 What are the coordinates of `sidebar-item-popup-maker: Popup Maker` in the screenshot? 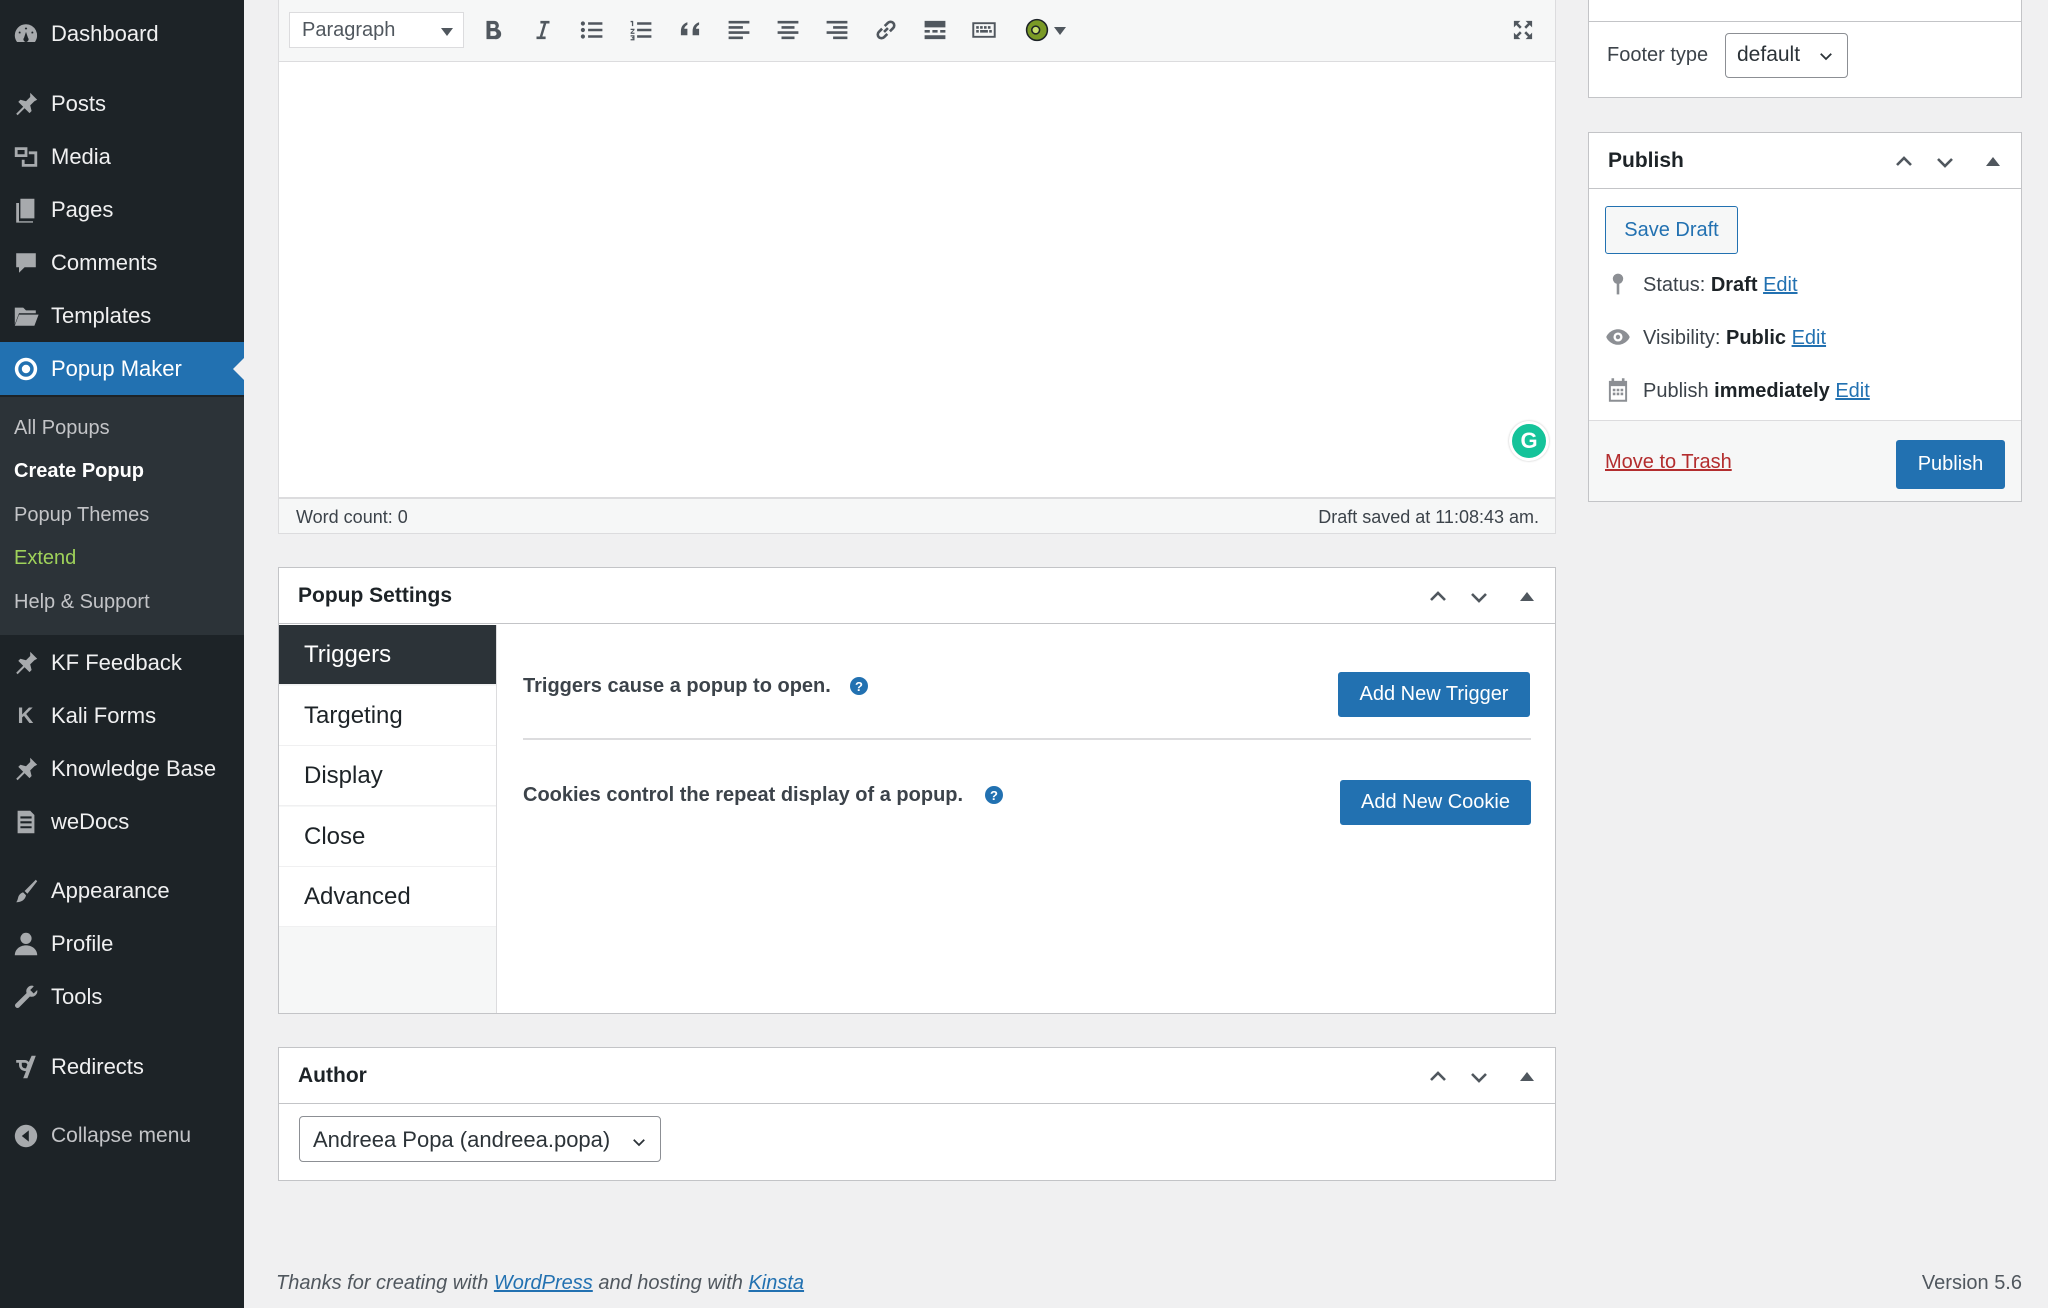 It's located at (122, 368).